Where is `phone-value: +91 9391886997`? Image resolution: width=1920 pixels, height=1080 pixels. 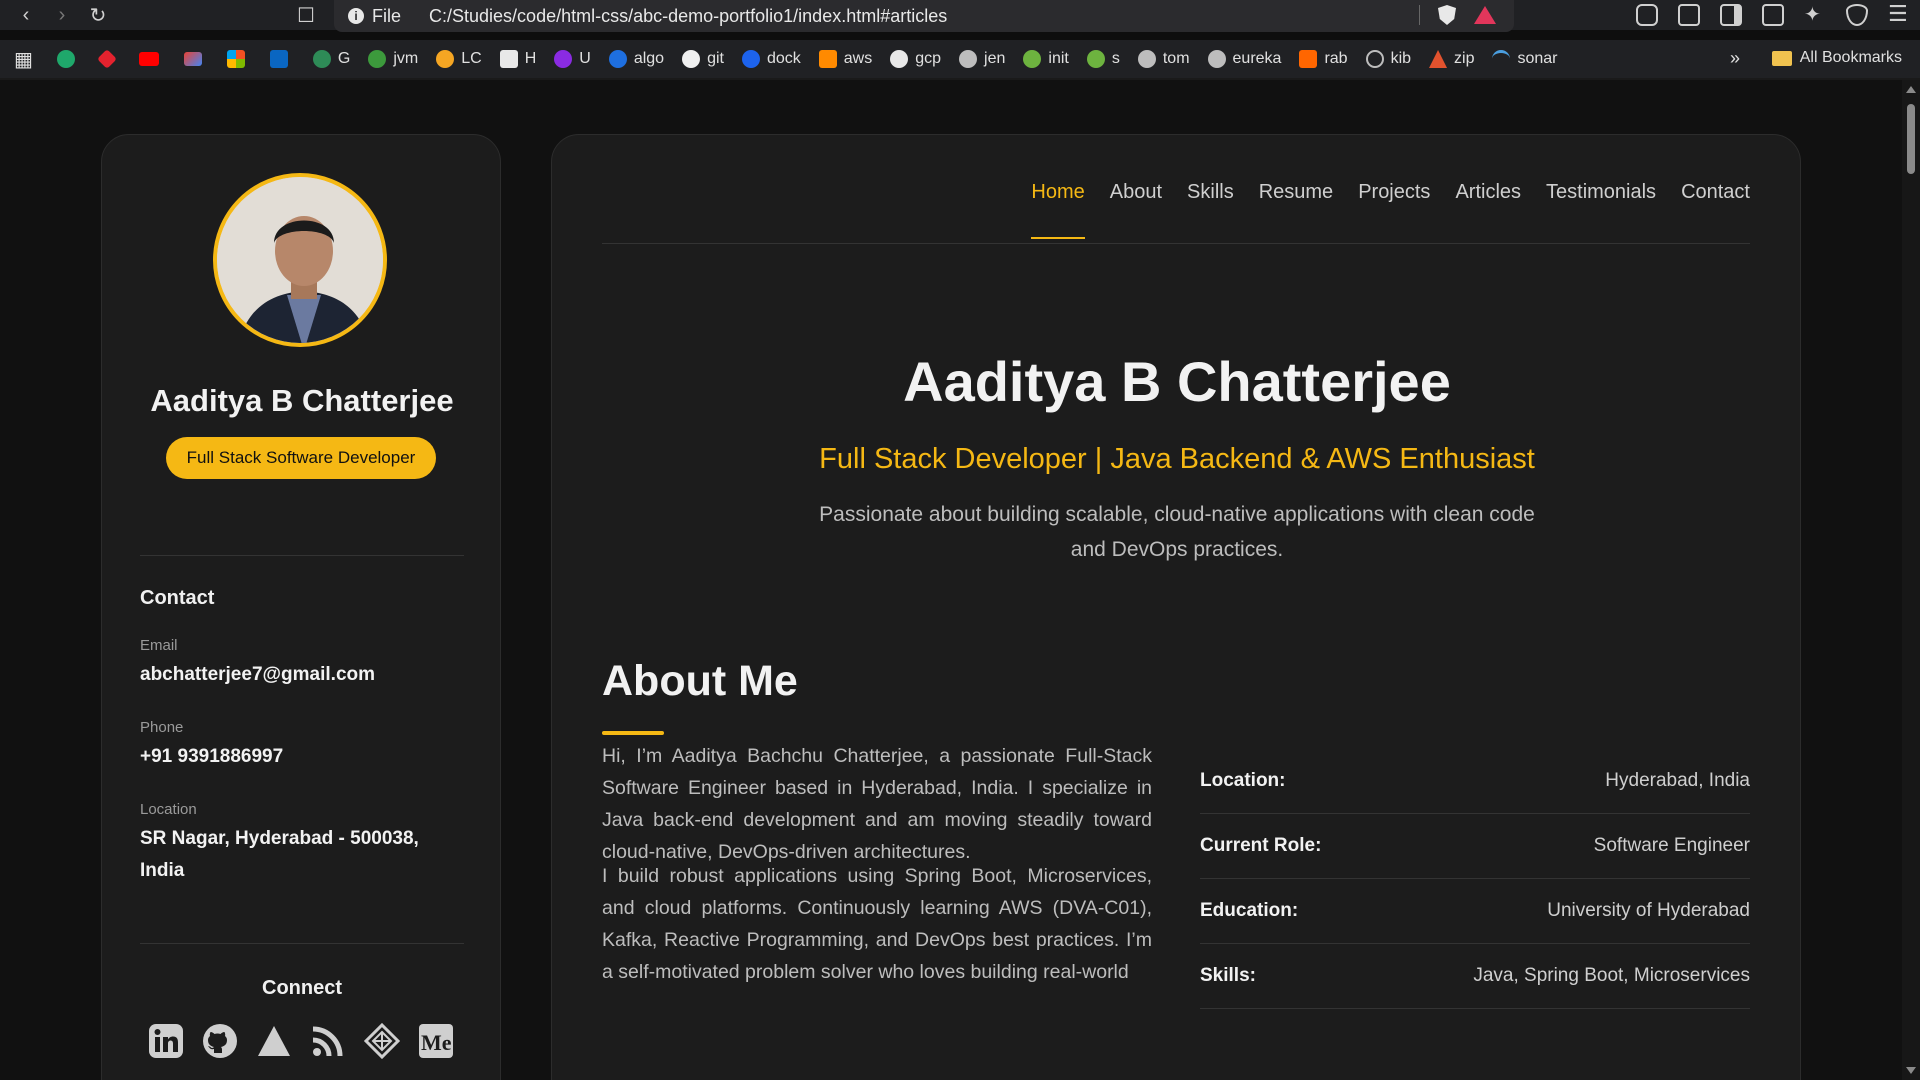 phone-value: +91 9391886997 is located at coordinates (290, 757).